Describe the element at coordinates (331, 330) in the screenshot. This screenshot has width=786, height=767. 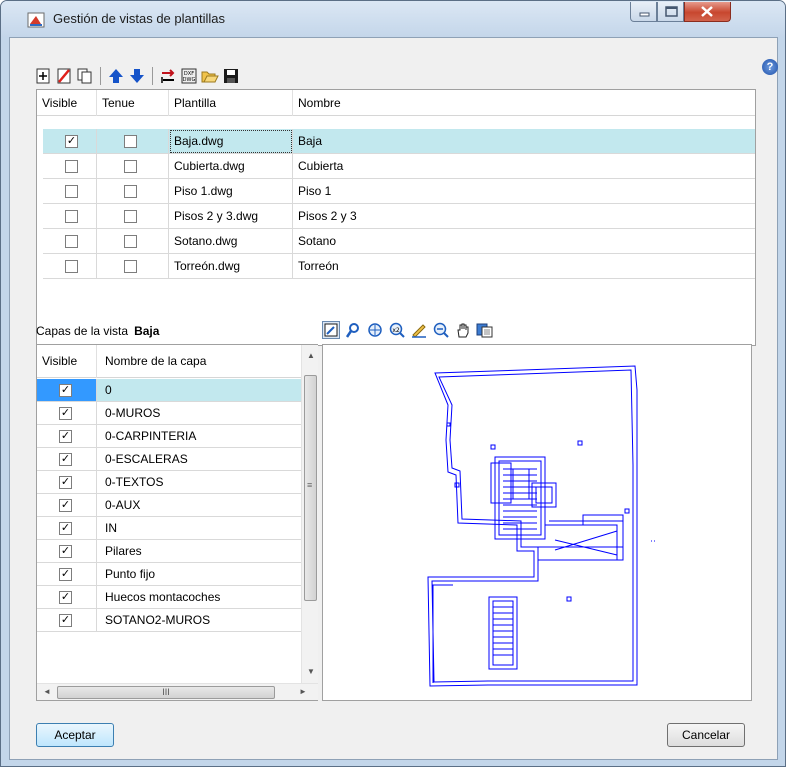
I see `zoom-window-icon` at that location.